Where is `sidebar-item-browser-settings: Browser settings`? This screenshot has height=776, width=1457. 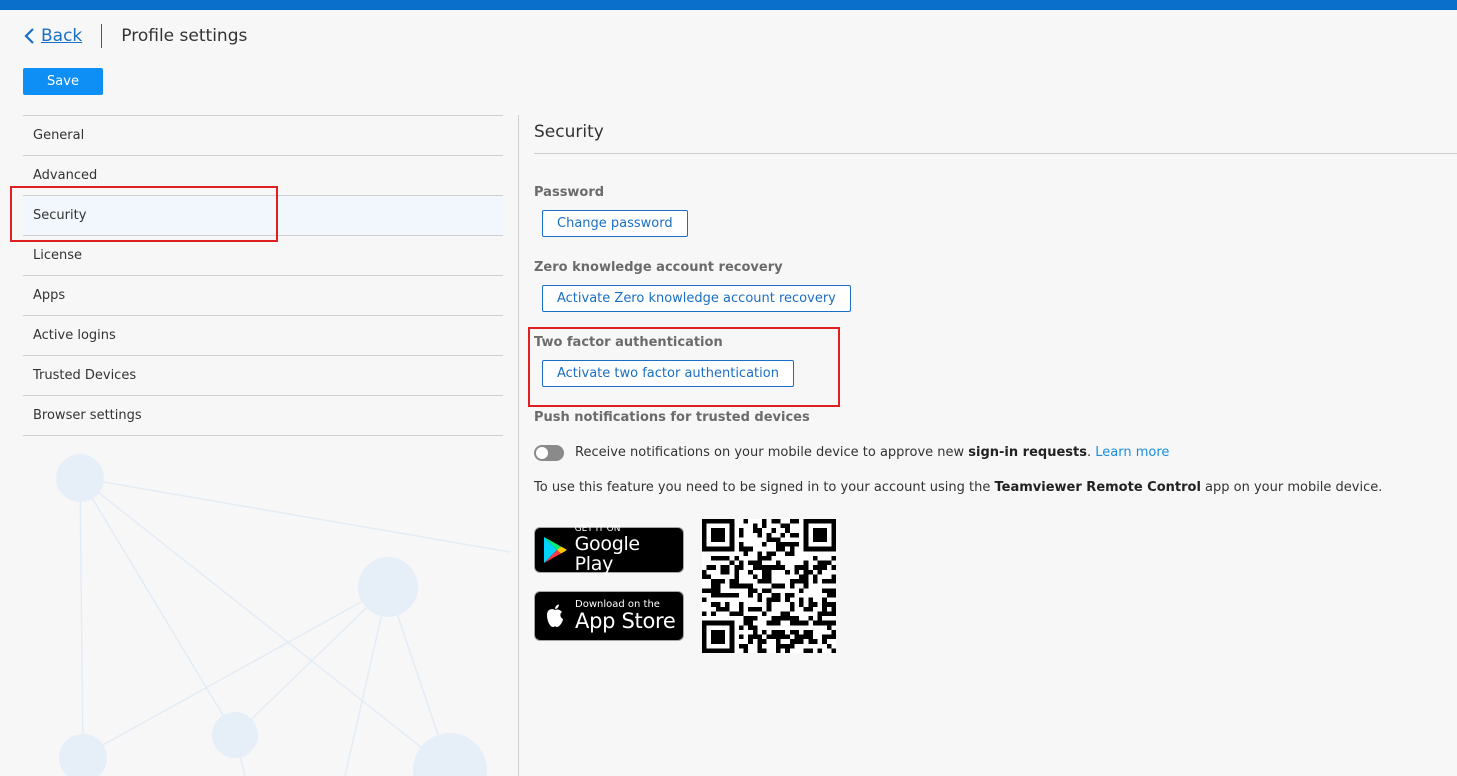 sidebar-item-browser-settings: Browser settings is located at coordinates (263, 416).